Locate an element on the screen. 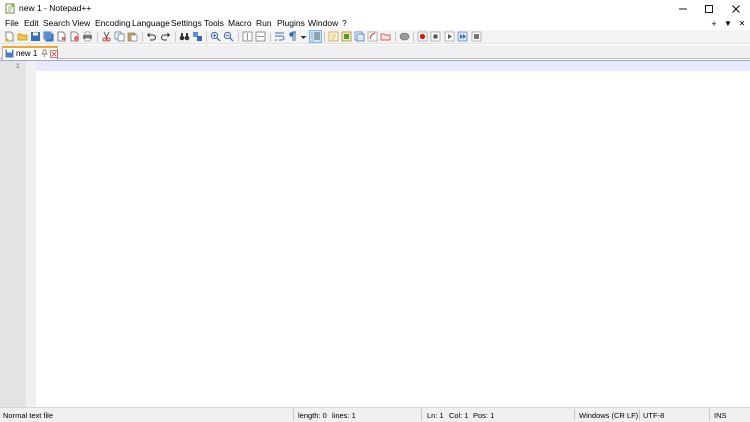  tab-new-1: new 1 is located at coordinates (30, 53).